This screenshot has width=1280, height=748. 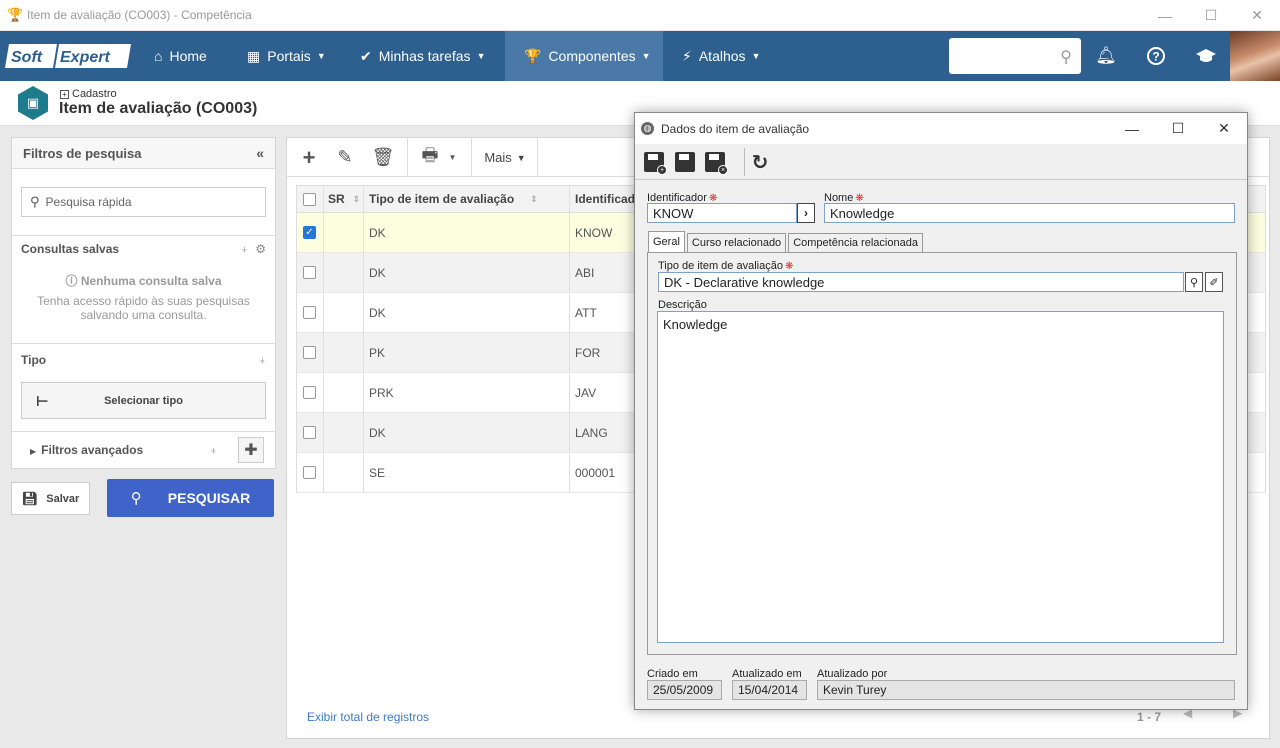 What do you see at coordinates (286, 56) in the screenshot?
I see `nav-portais: ▦ Portais ▼` at bounding box center [286, 56].